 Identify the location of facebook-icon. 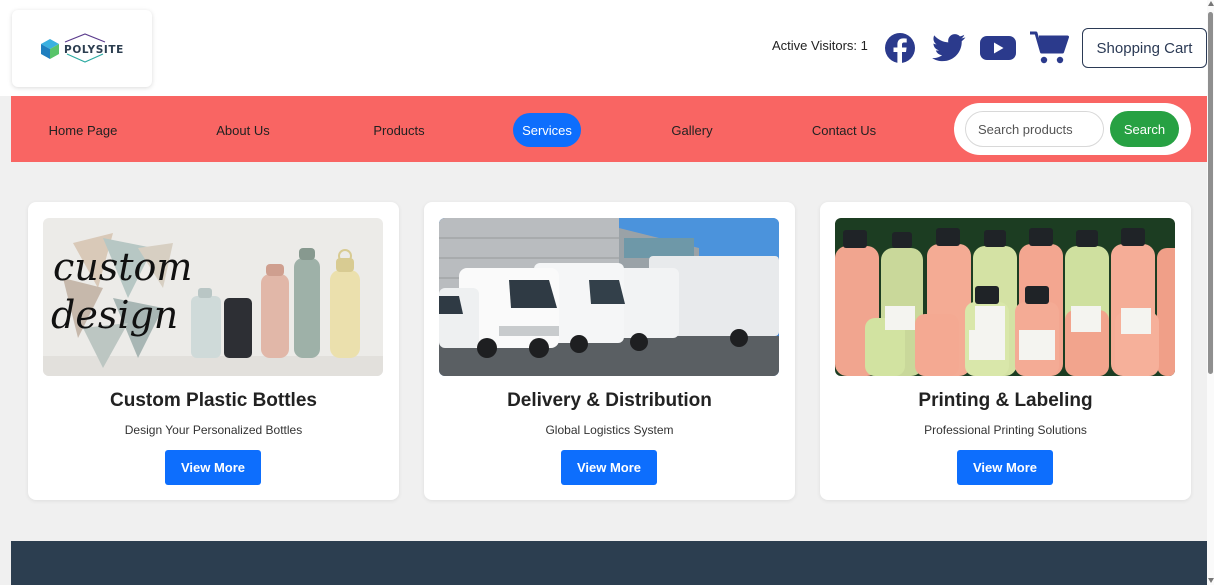
(900, 48).